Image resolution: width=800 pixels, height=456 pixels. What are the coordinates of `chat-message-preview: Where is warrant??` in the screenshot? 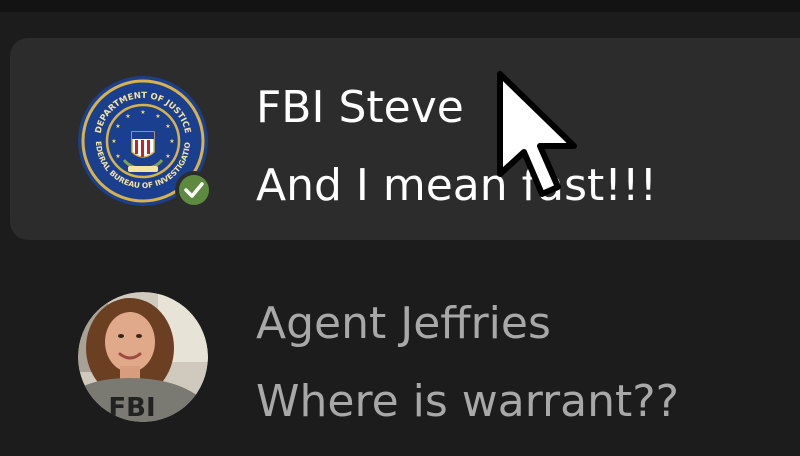 It's located at (467, 401).